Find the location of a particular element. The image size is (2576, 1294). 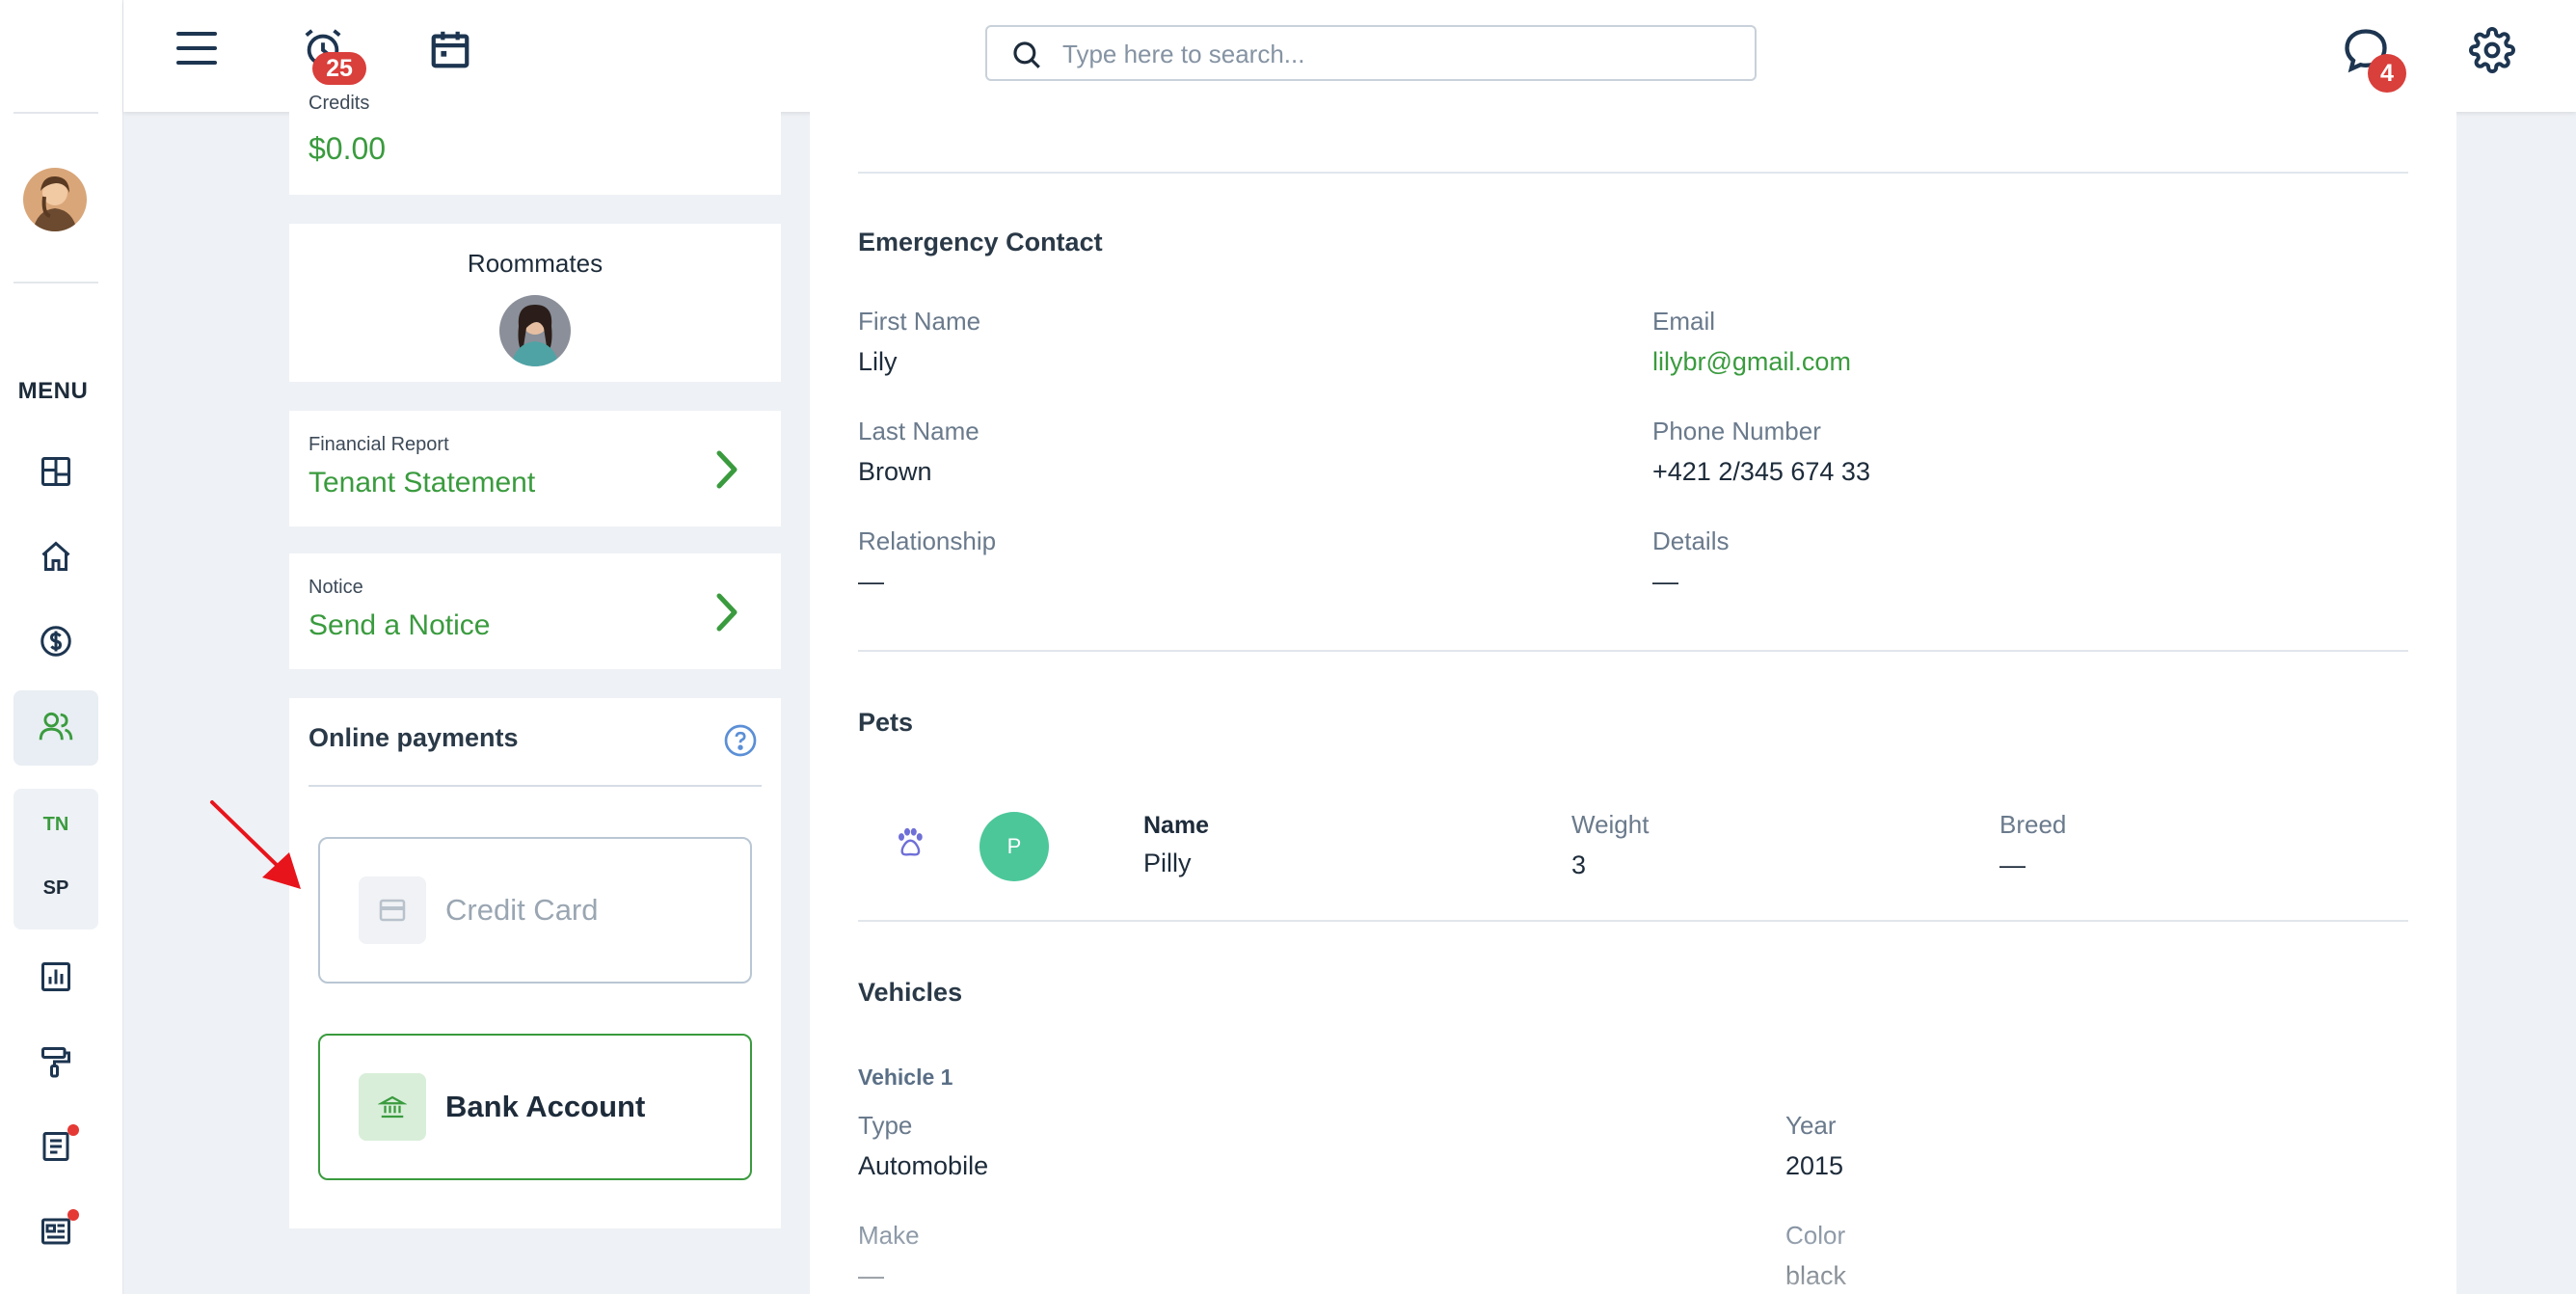

bank-account-label: Bank Account is located at coordinates (545, 1107).